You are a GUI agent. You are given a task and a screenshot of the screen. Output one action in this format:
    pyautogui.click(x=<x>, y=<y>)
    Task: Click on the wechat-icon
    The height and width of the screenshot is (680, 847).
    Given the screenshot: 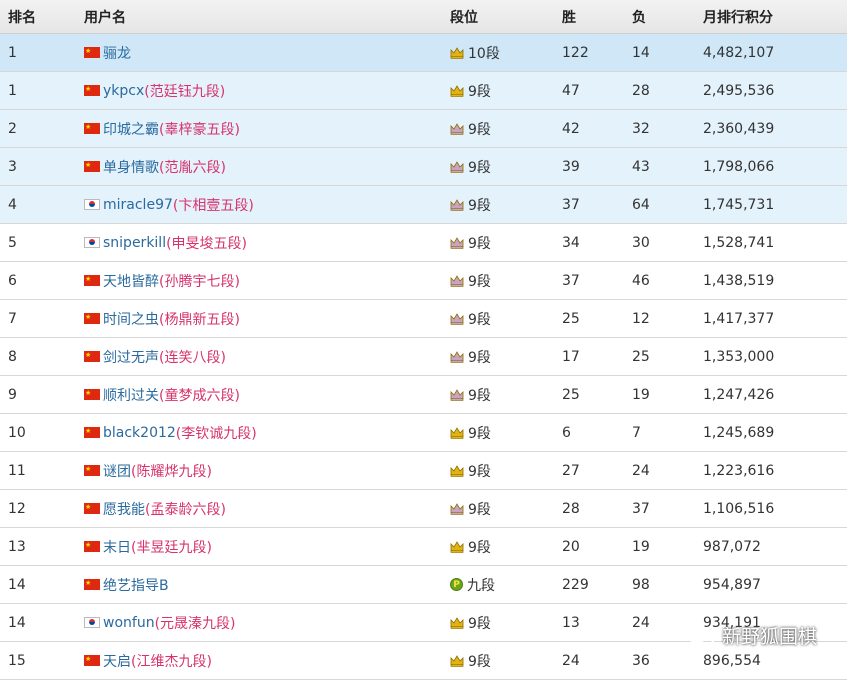 What is the action you would take?
    pyautogui.click(x=700, y=635)
    